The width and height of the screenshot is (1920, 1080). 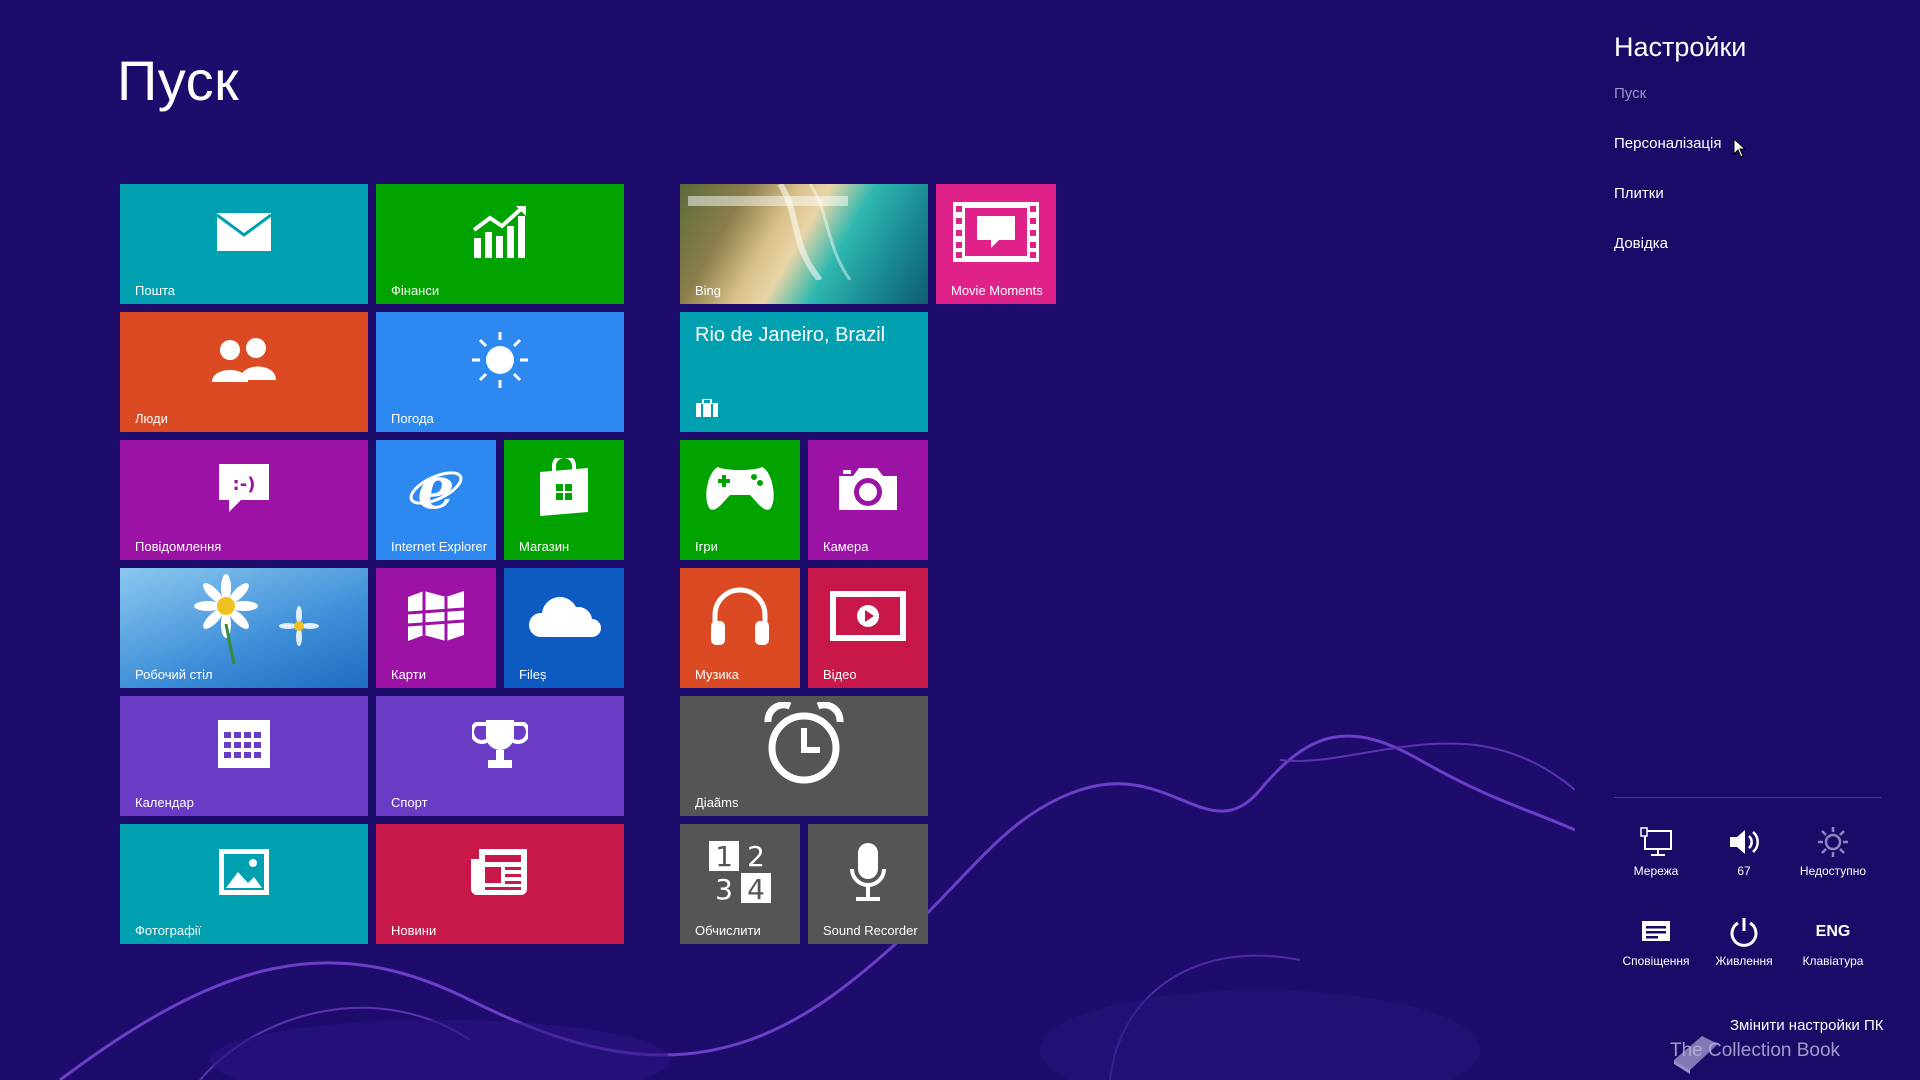 What do you see at coordinates (244, 872) in the screenshot?
I see `photos-icon` at bounding box center [244, 872].